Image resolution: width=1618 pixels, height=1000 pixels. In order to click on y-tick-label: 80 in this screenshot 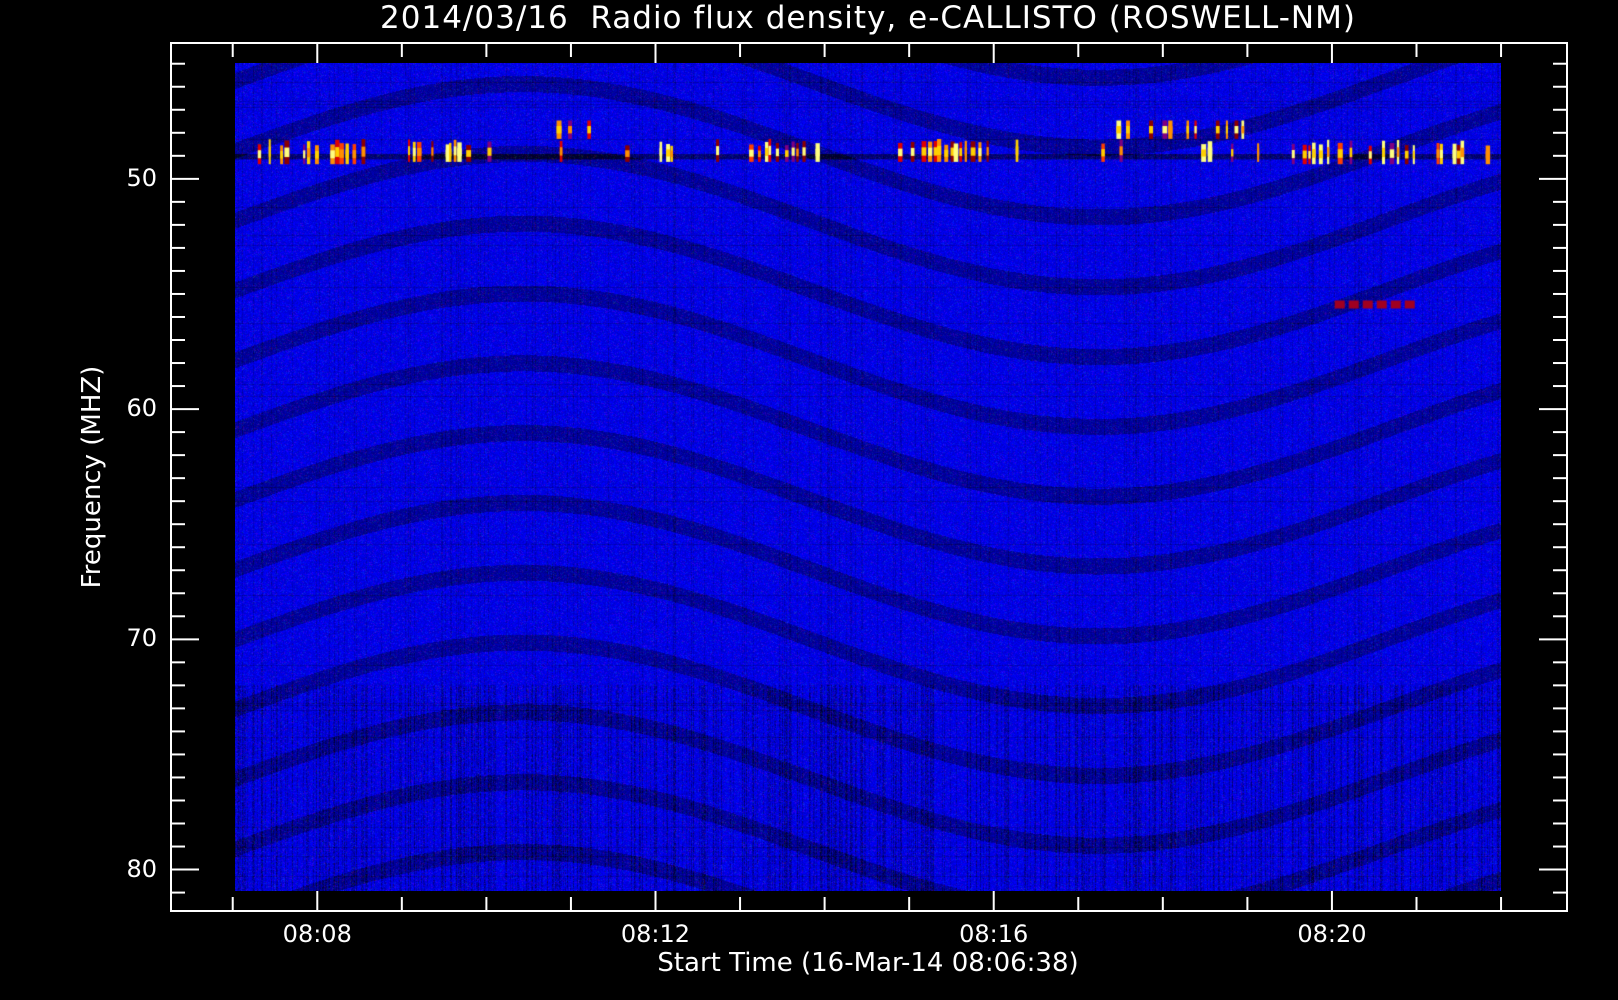, I will do `click(141, 868)`.